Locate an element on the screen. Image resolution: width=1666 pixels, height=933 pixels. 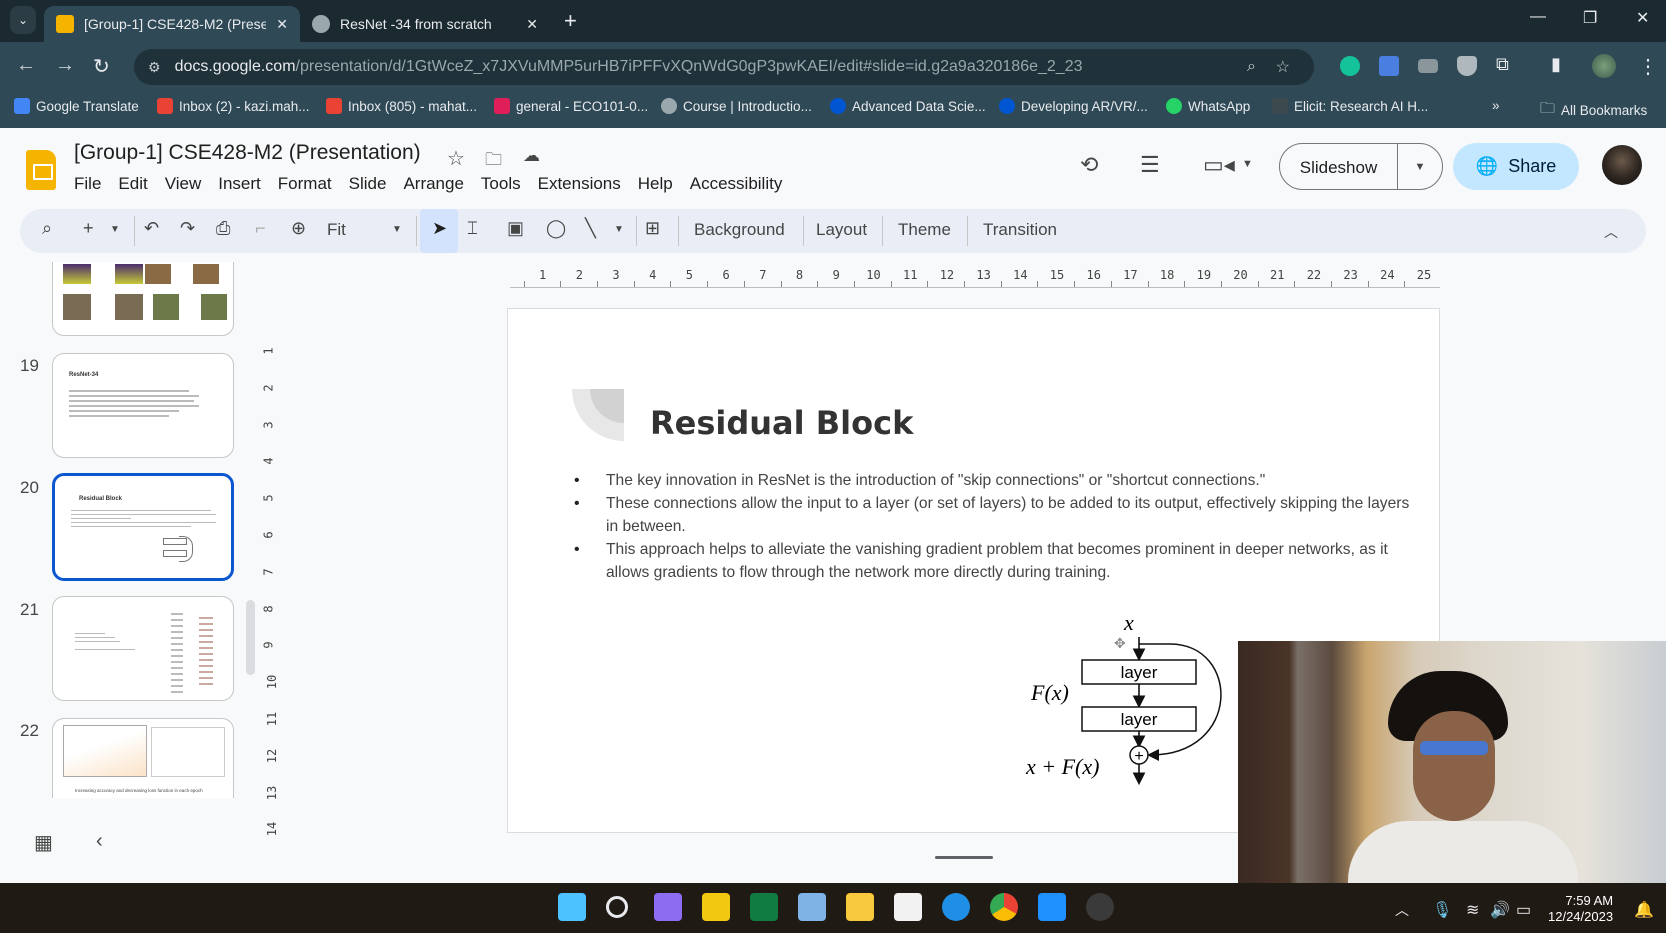
search-menus-icon: ⌕ is located at coordinates (47, 228).